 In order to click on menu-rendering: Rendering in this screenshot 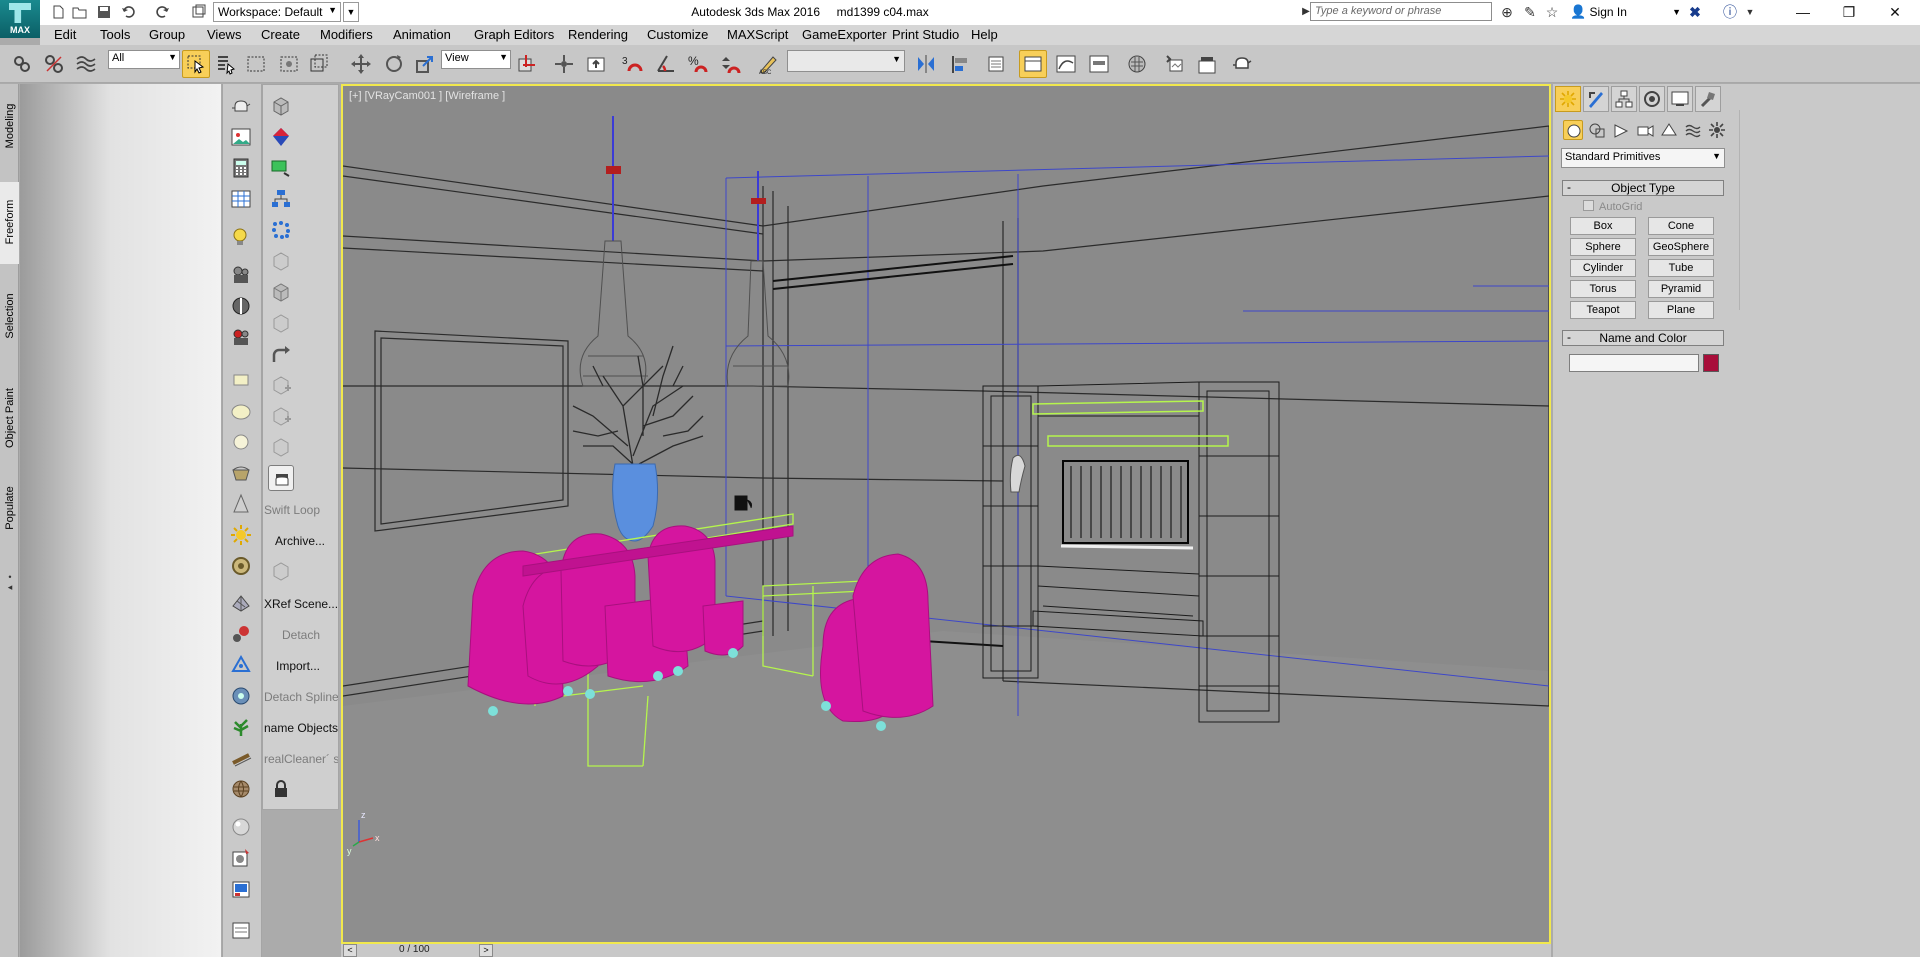, I will do `click(598, 35)`.